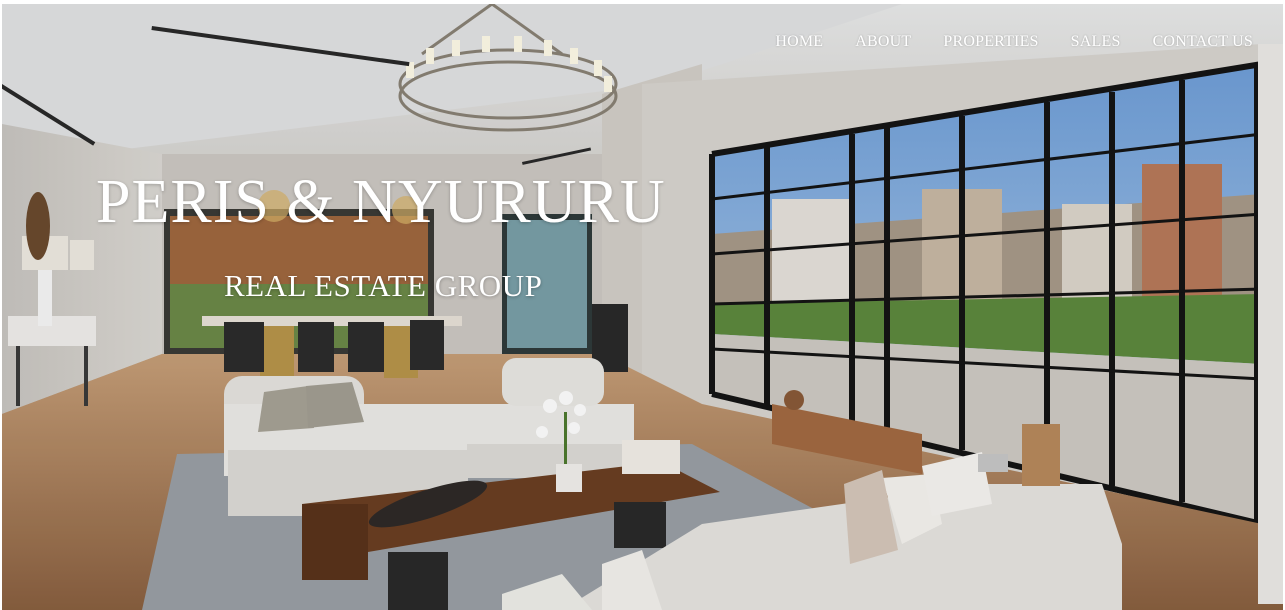  I want to click on nav-link-contact-us: CONTACT US, so click(1203, 42).